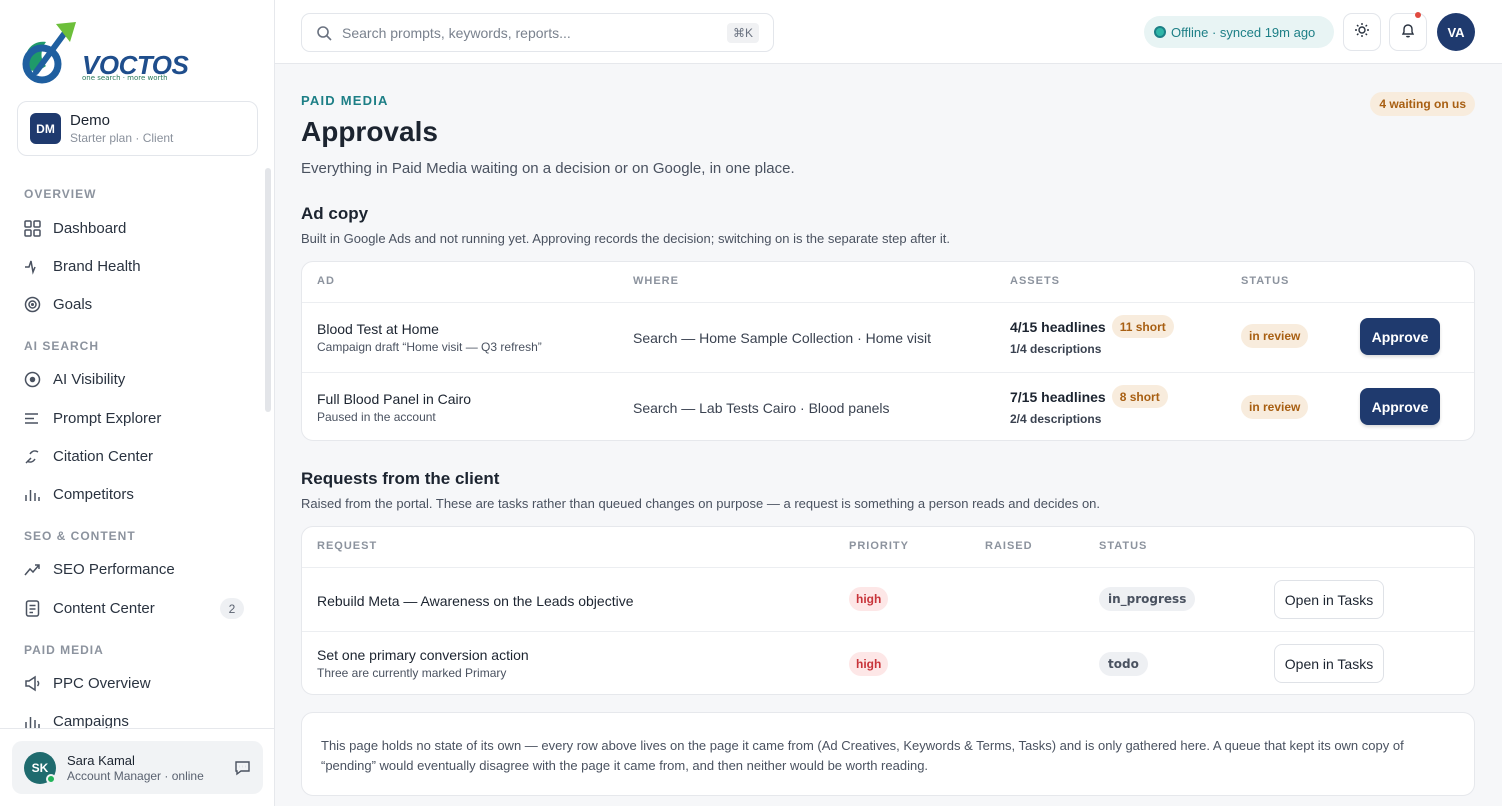 The width and height of the screenshot is (1512, 806). Describe the element at coordinates (90, 120) in the screenshot. I see `workspace-name: Demo` at that location.